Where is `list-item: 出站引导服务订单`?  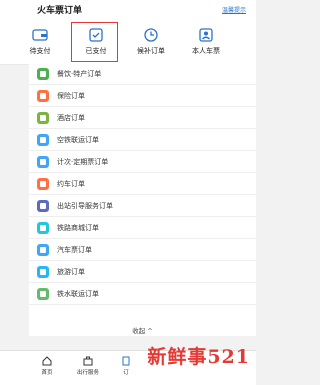 list-item: 出站引导服务订单 is located at coordinates (142, 206).